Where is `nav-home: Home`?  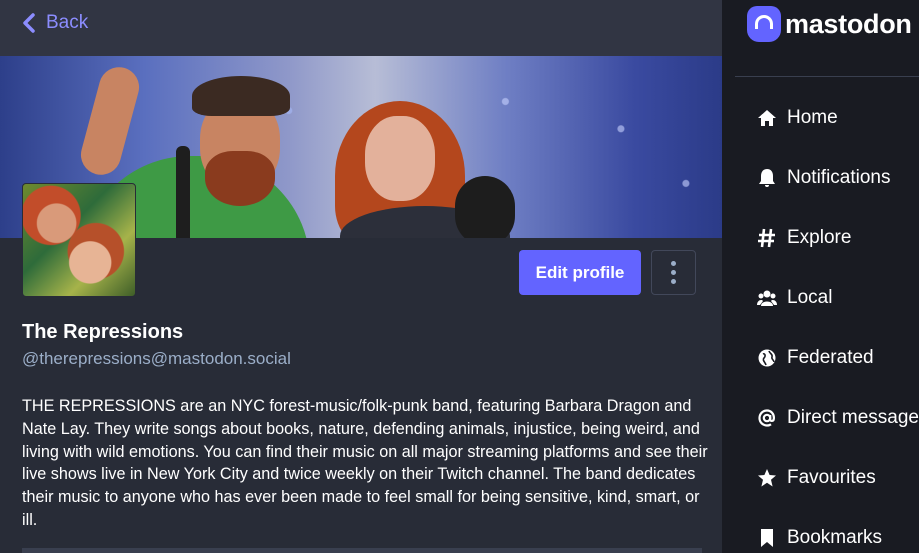 nav-home: Home is located at coordinates (797, 118).